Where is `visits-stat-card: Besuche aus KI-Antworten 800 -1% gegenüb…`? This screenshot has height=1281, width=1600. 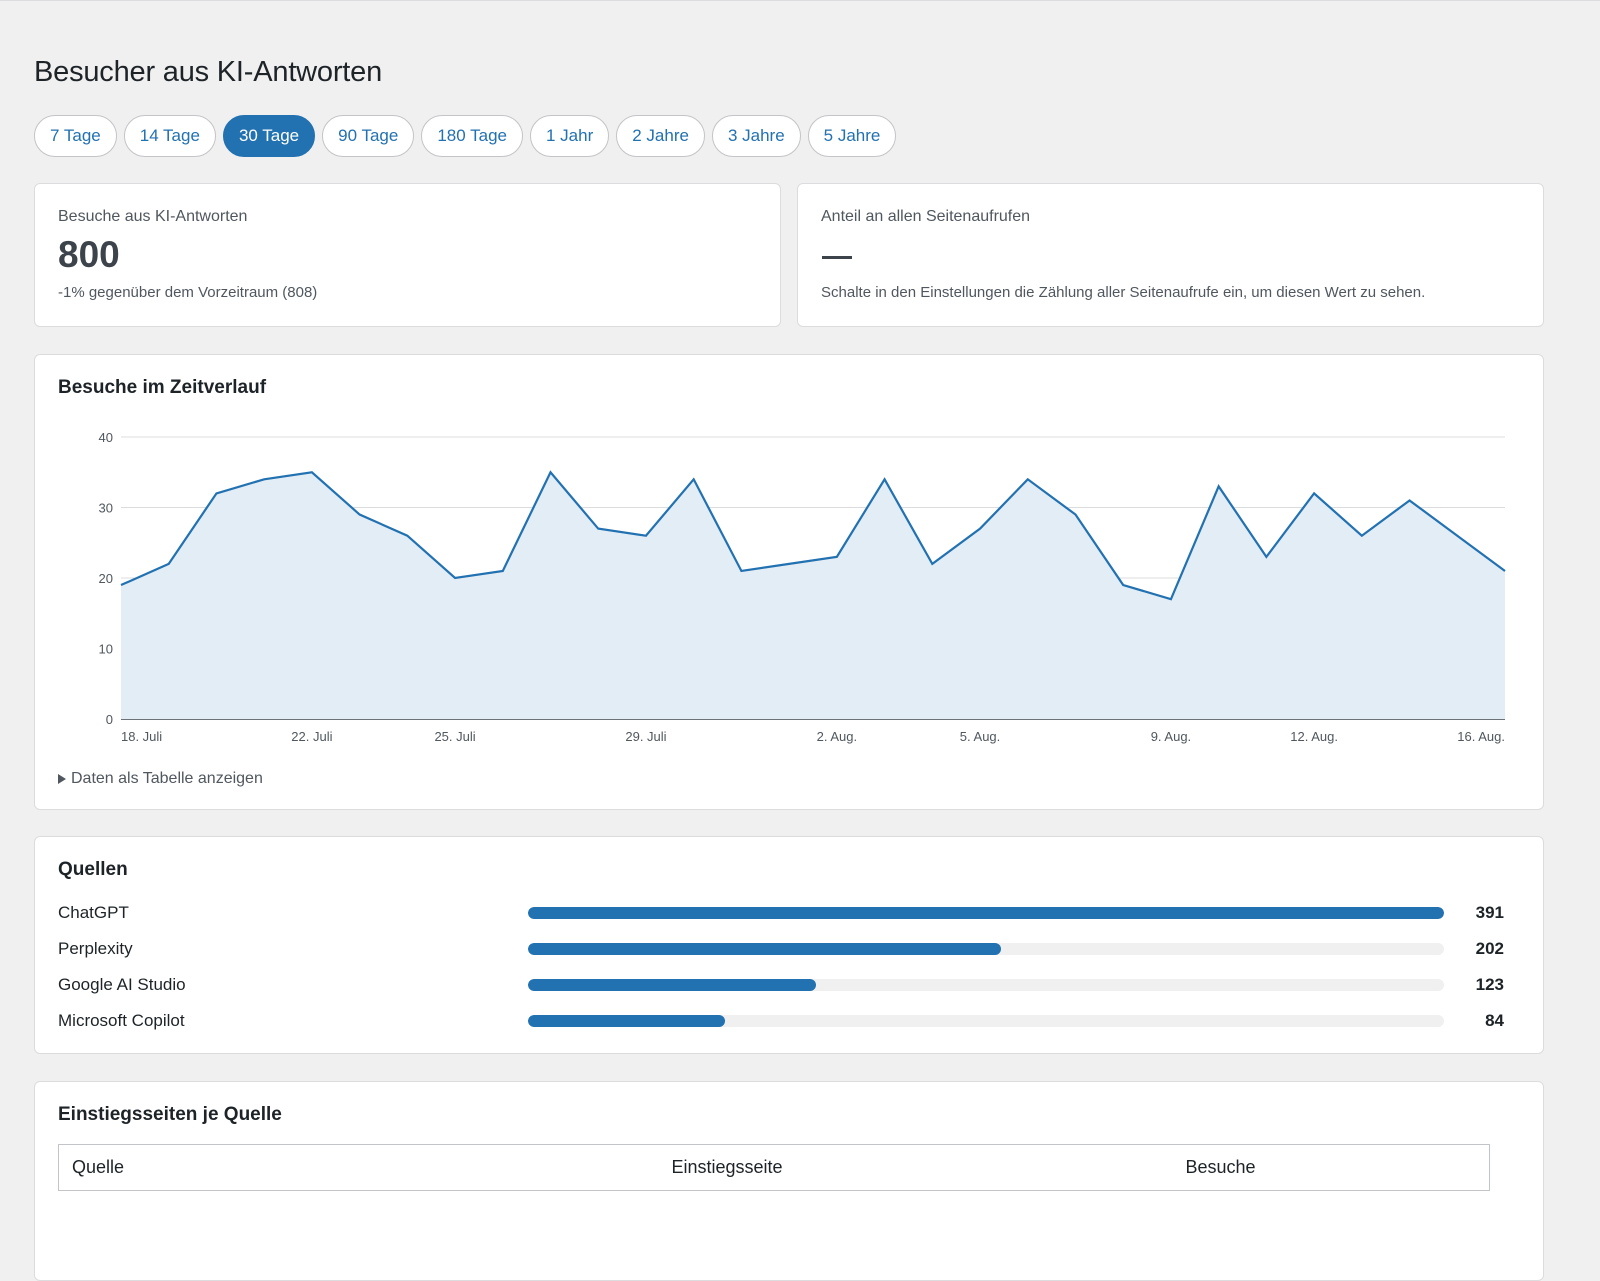 visits-stat-card: Besuche aus KI-Antworten 800 -1% gegenüb… is located at coordinates (407, 255).